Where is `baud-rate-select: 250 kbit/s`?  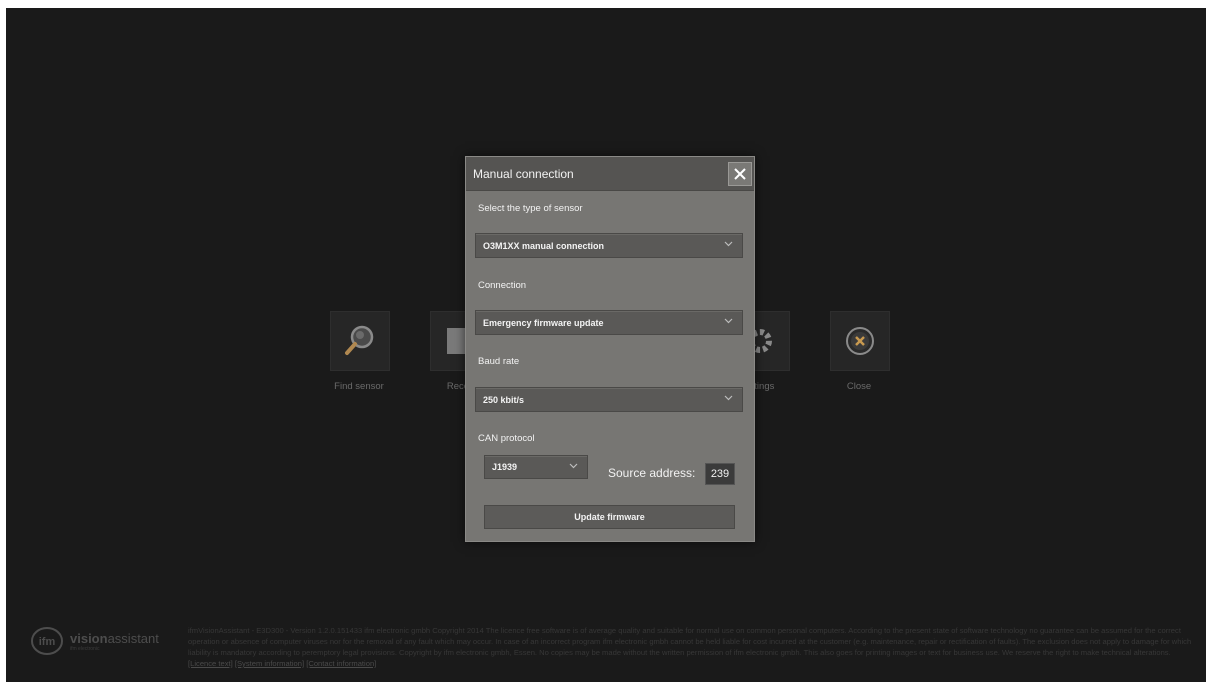
baud-rate-select: 250 kbit/s is located at coordinates (609, 399).